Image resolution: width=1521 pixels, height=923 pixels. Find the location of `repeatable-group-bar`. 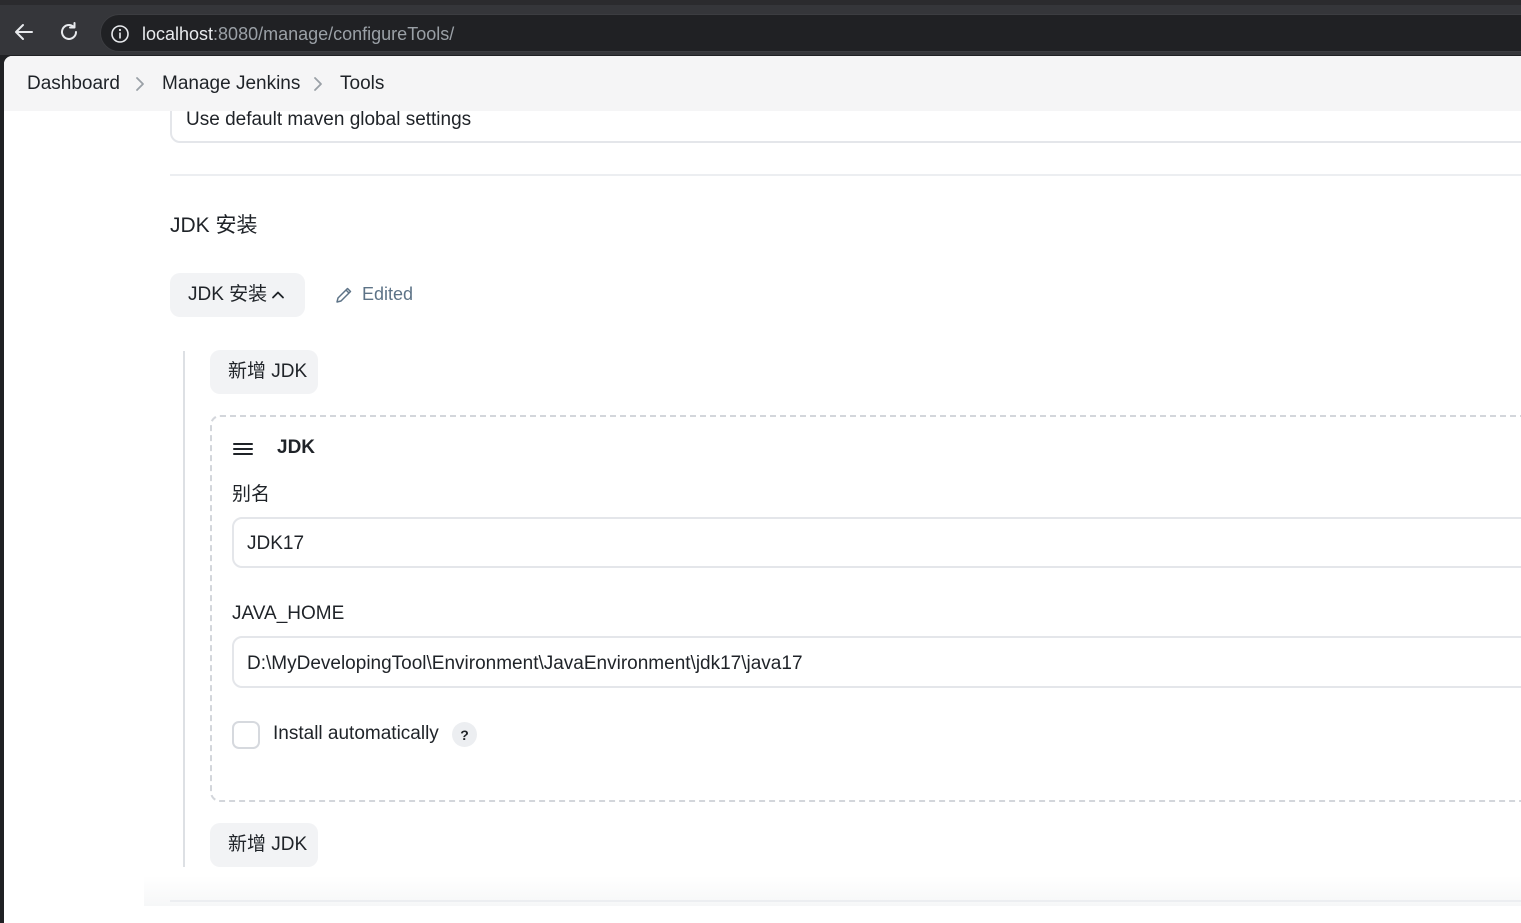

repeatable-group-bar is located at coordinates (184, 609).